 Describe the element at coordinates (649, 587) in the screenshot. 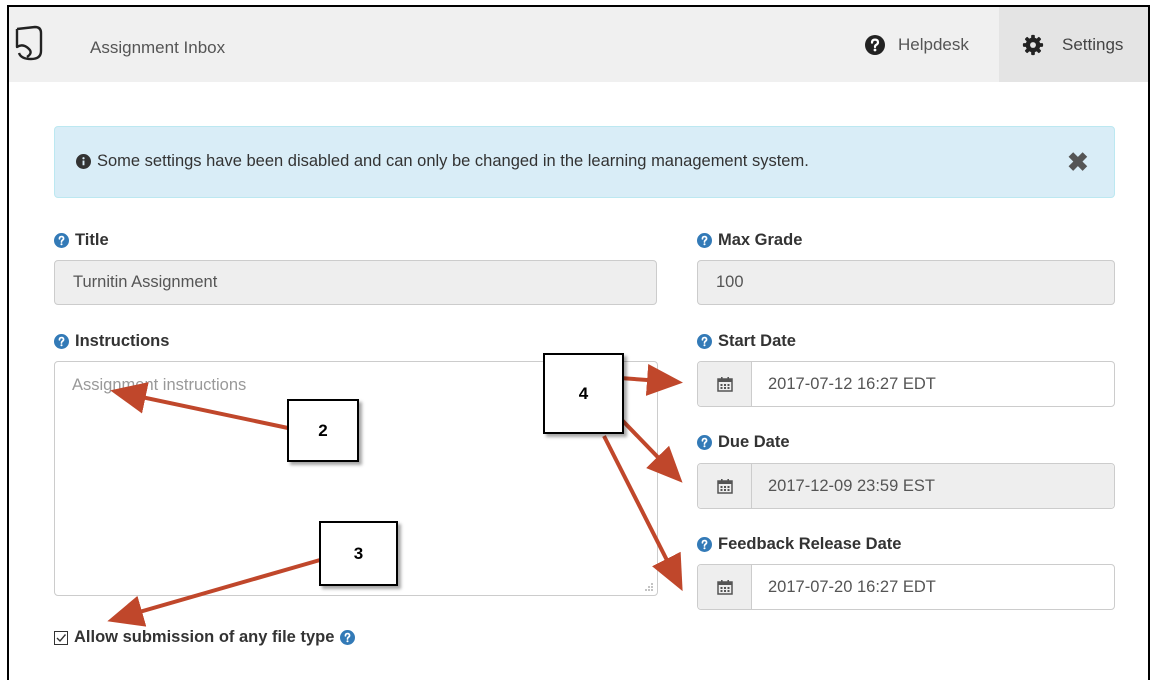

I see `resize-handle-icon` at that location.